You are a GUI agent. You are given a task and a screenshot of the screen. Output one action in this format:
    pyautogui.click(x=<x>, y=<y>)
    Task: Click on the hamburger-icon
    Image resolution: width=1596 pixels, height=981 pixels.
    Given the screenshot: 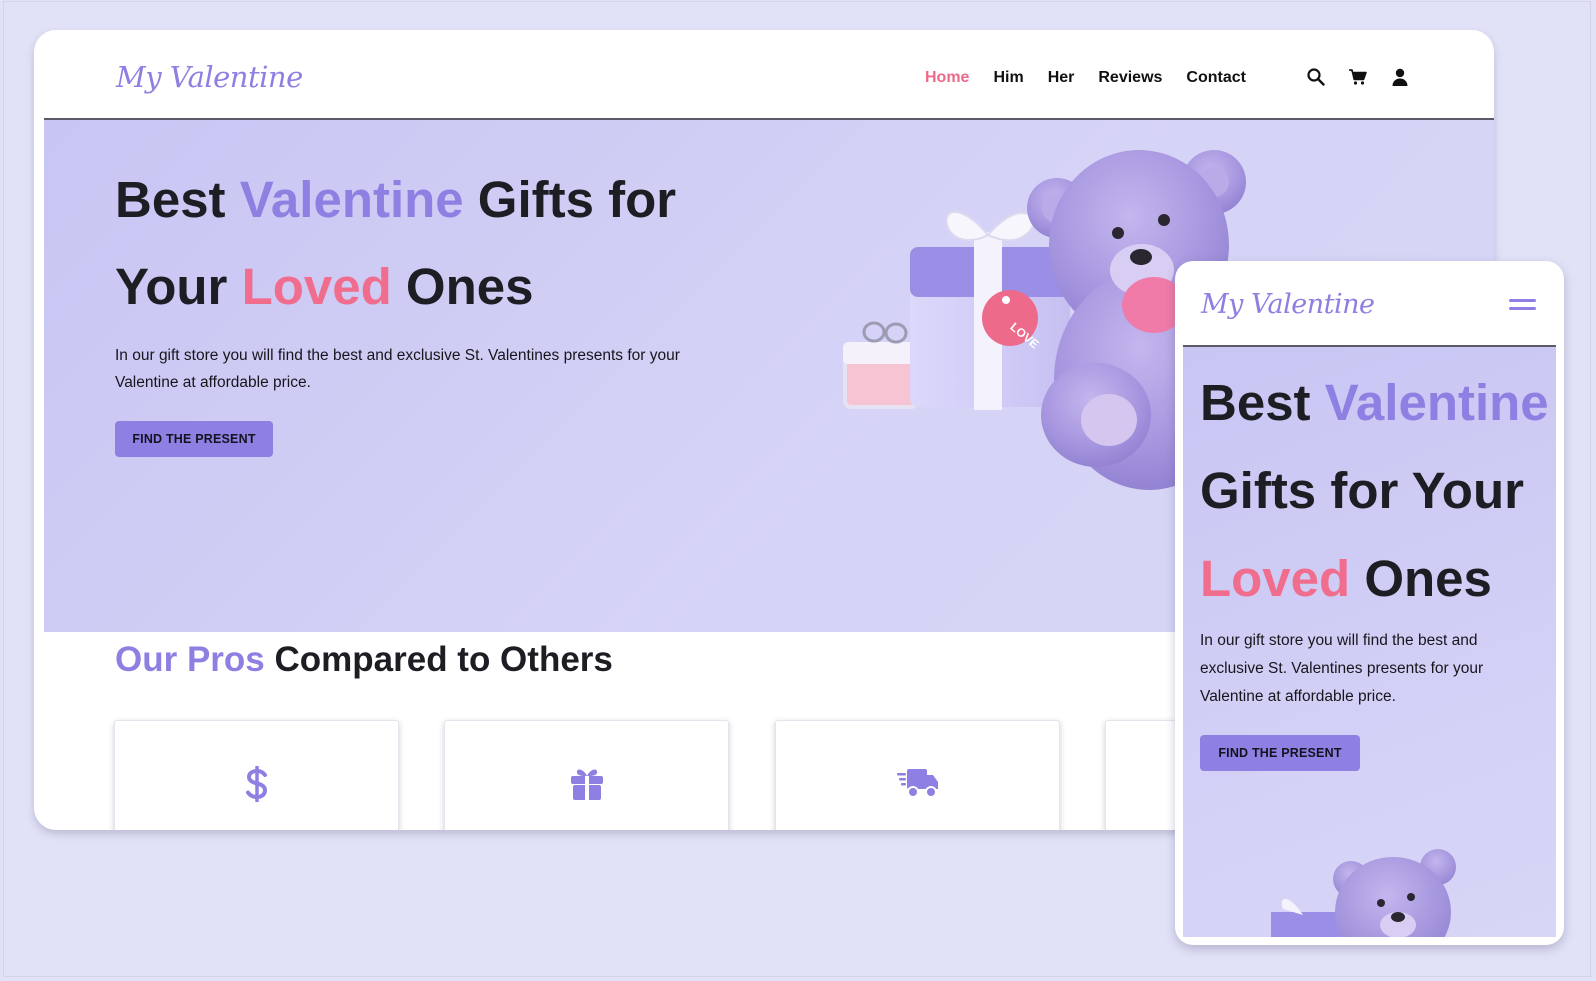 What is the action you would take?
    pyautogui.click(x=1522, y=306)
    